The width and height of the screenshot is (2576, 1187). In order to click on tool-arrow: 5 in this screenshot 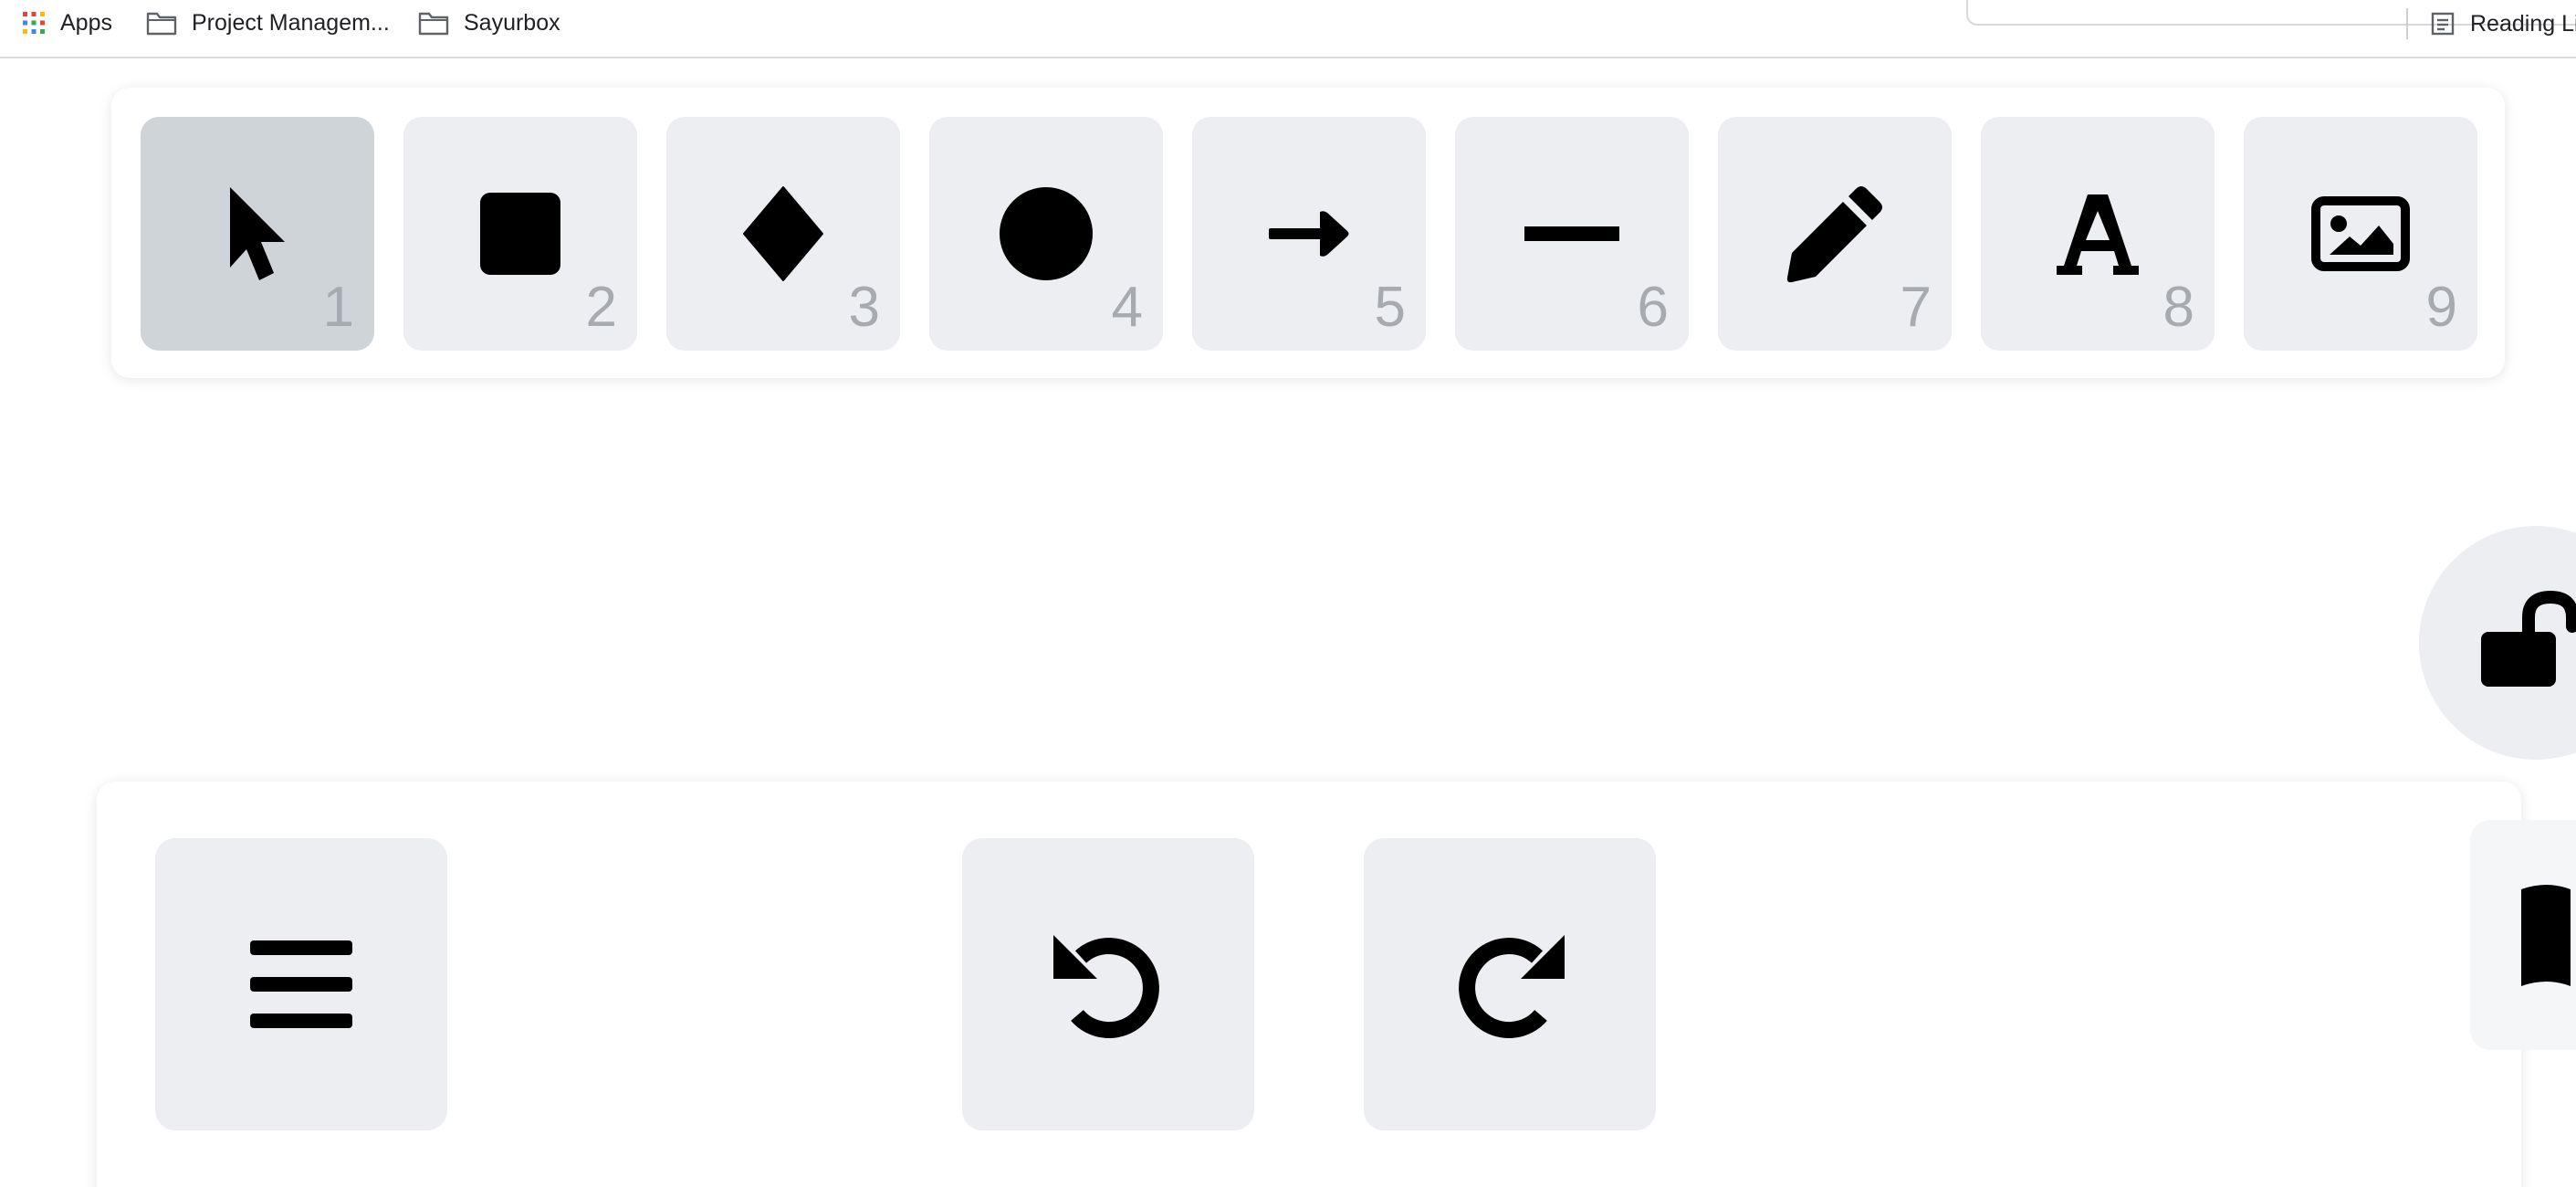, I will do `click(1309, 234)`.